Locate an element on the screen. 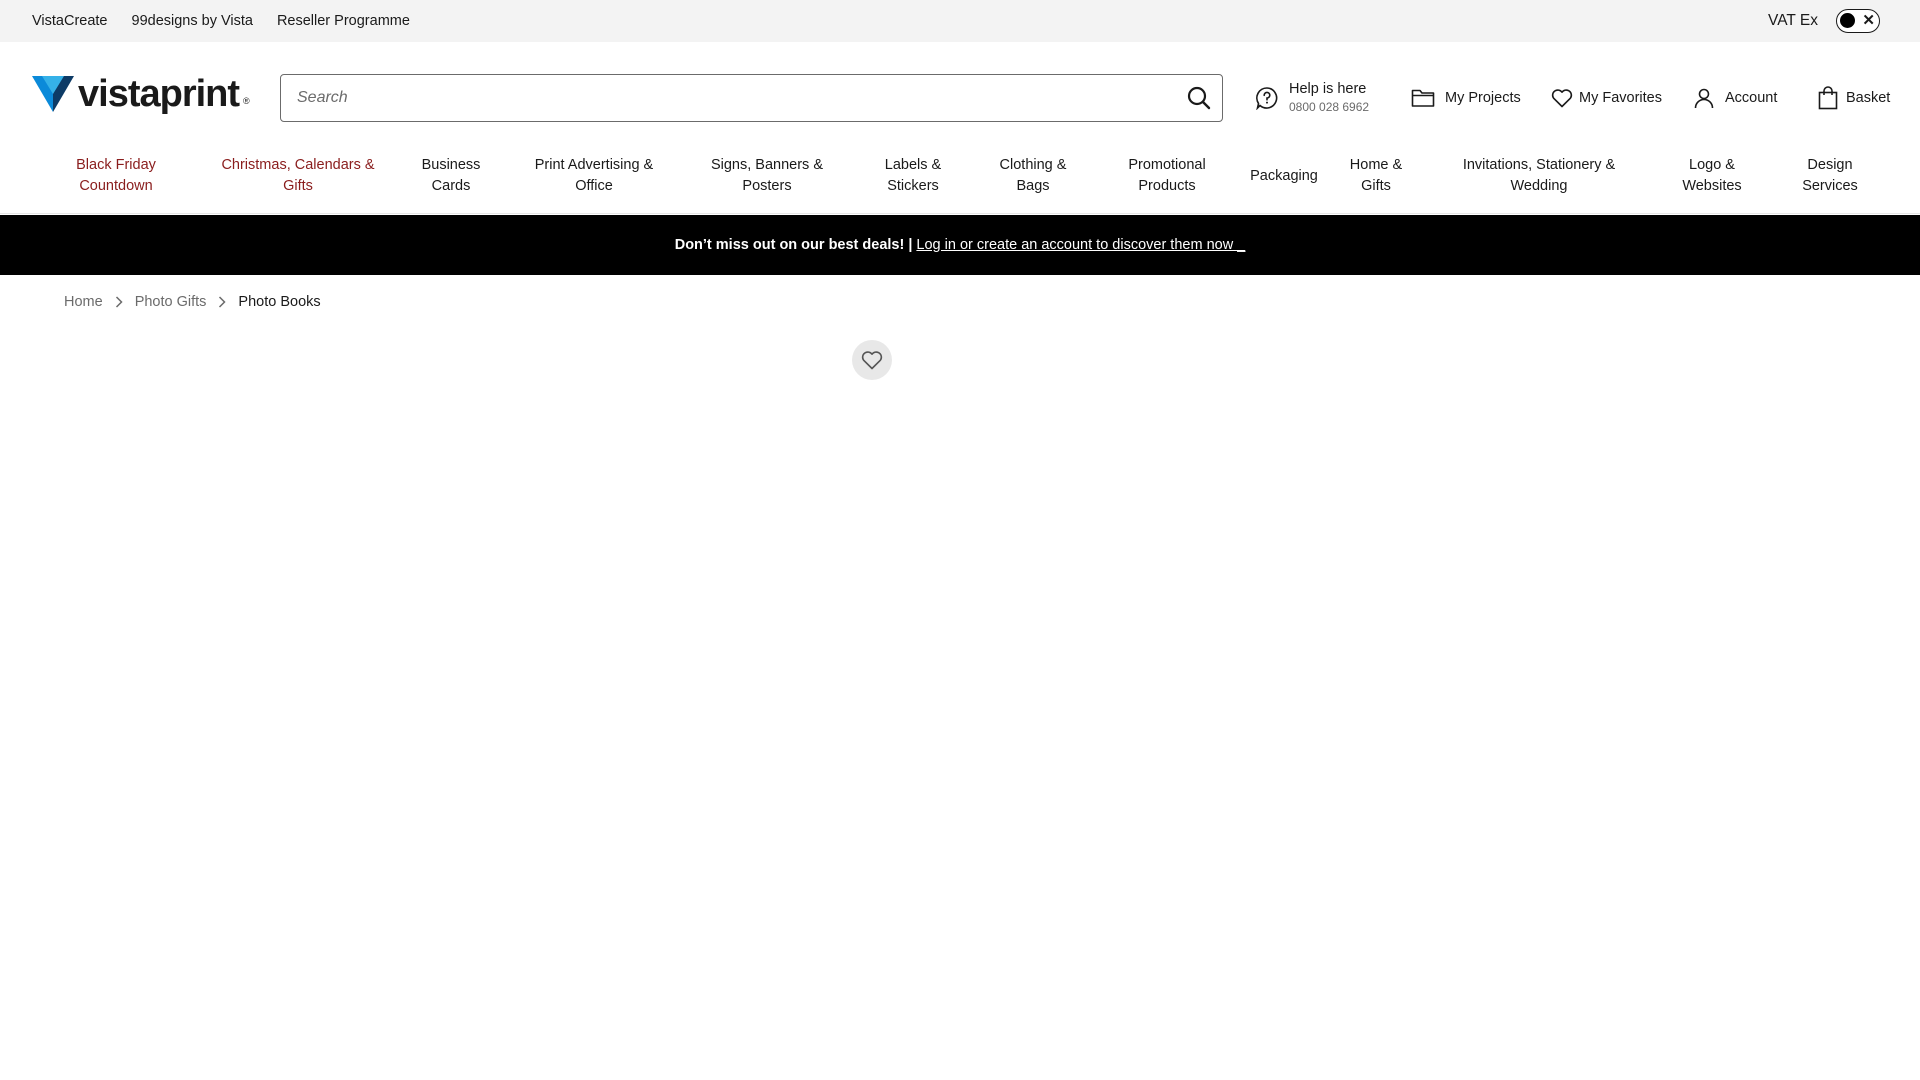 This screenshot has height=1080, width=1920. account-link: Account is located at coordinates (1735, 98).